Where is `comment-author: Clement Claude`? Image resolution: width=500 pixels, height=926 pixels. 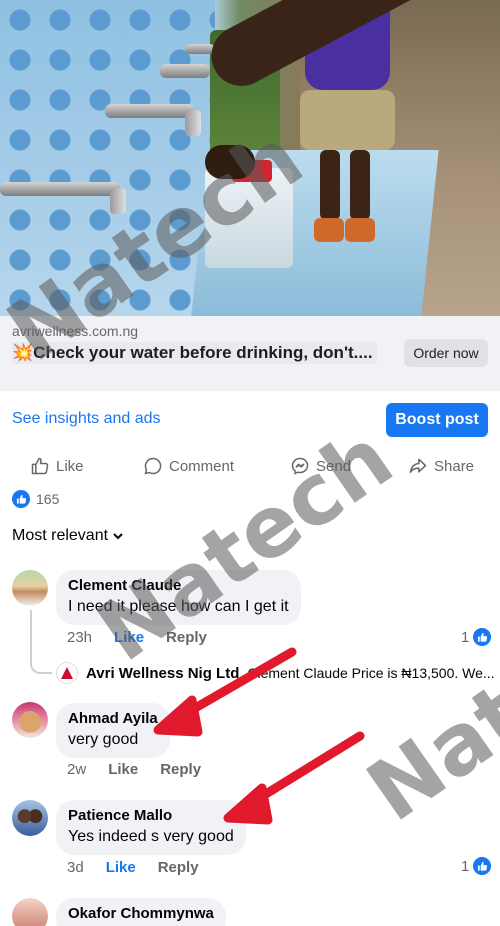
comment-author: Clement Claude is located at coordinates (178, 586).